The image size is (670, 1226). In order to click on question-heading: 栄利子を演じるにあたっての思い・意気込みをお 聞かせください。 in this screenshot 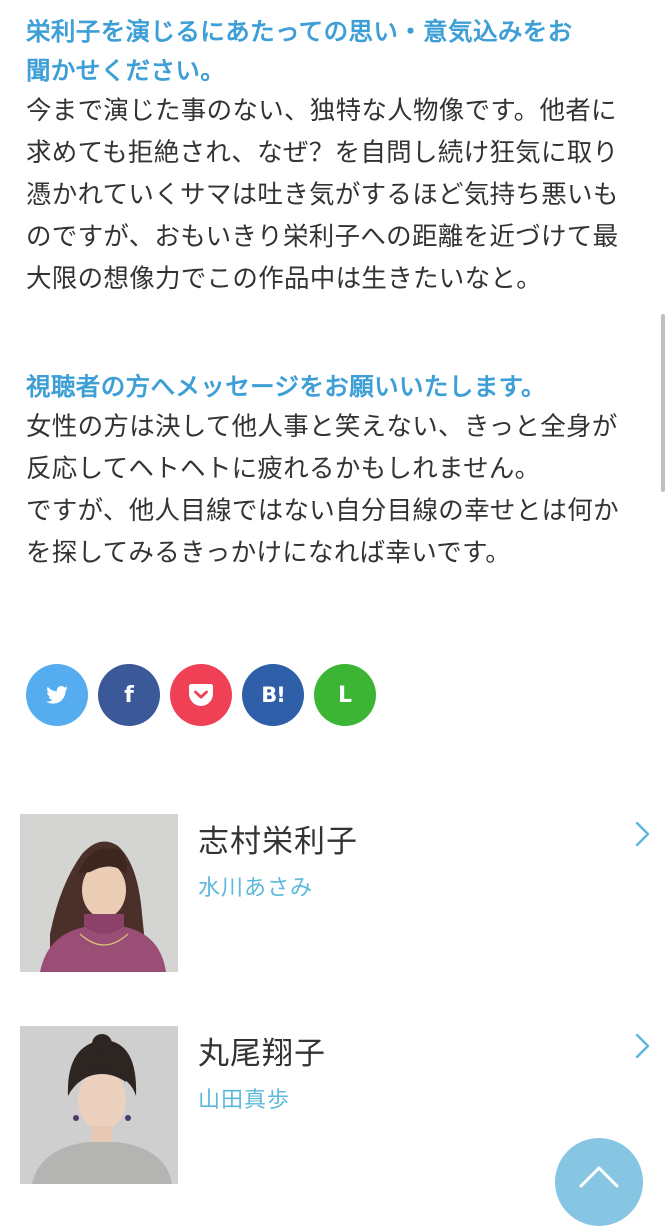, I will do `click(336, 51)`.